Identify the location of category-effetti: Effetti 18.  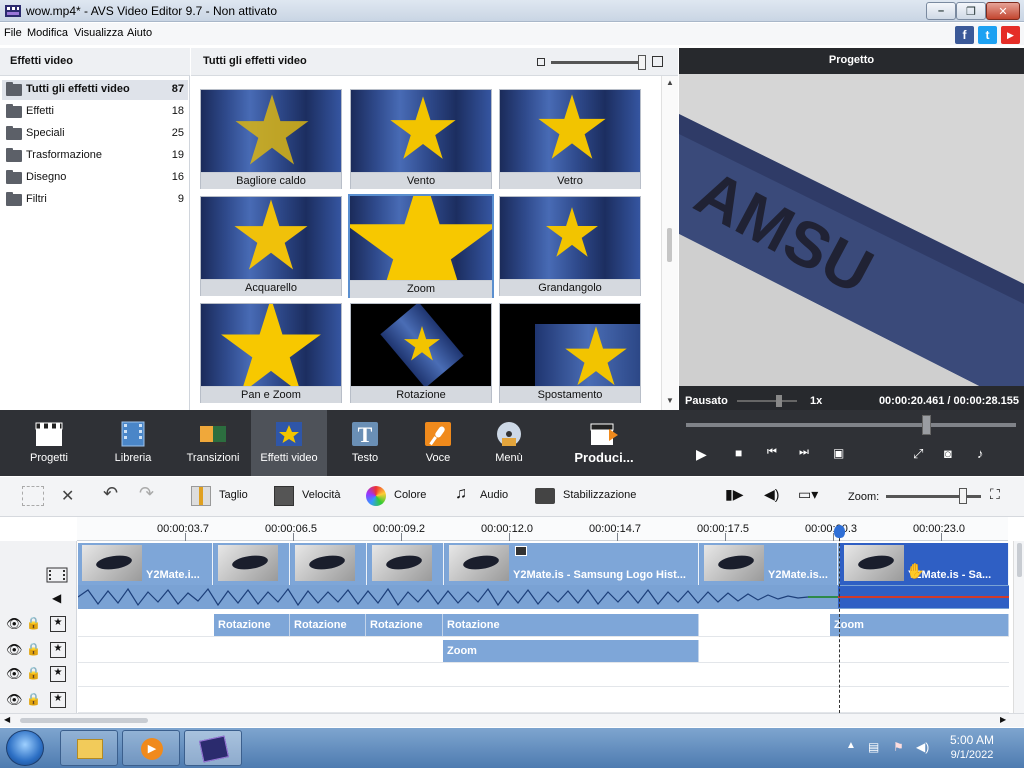
(95, 112).